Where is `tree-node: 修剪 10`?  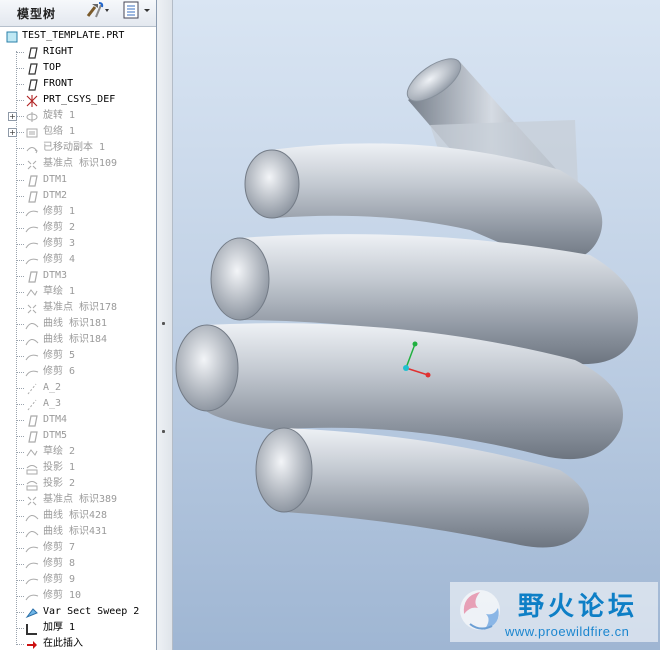 tree-node: 修剪 10 is located at coordinates (78, 596).